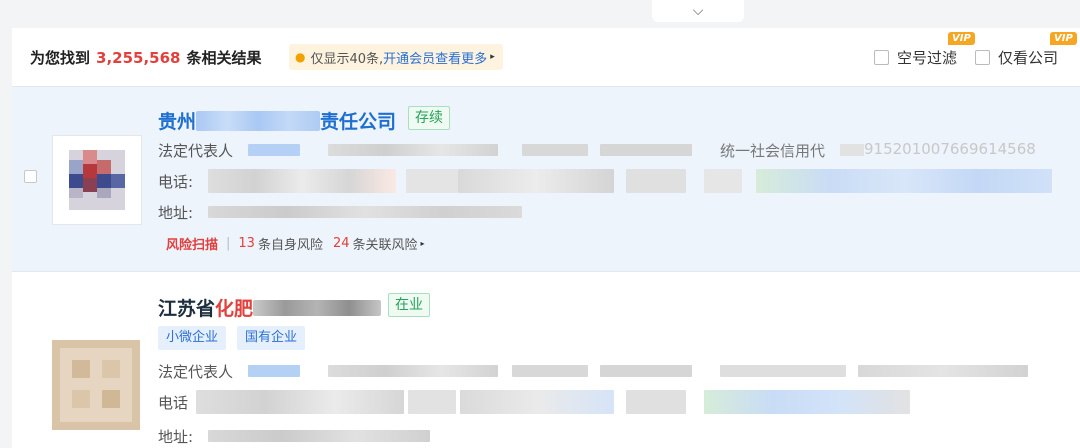 This screenshot has width=1080, height=448. I want to click on upgrade-link: 开通会员查看更多, so click(435, 57).